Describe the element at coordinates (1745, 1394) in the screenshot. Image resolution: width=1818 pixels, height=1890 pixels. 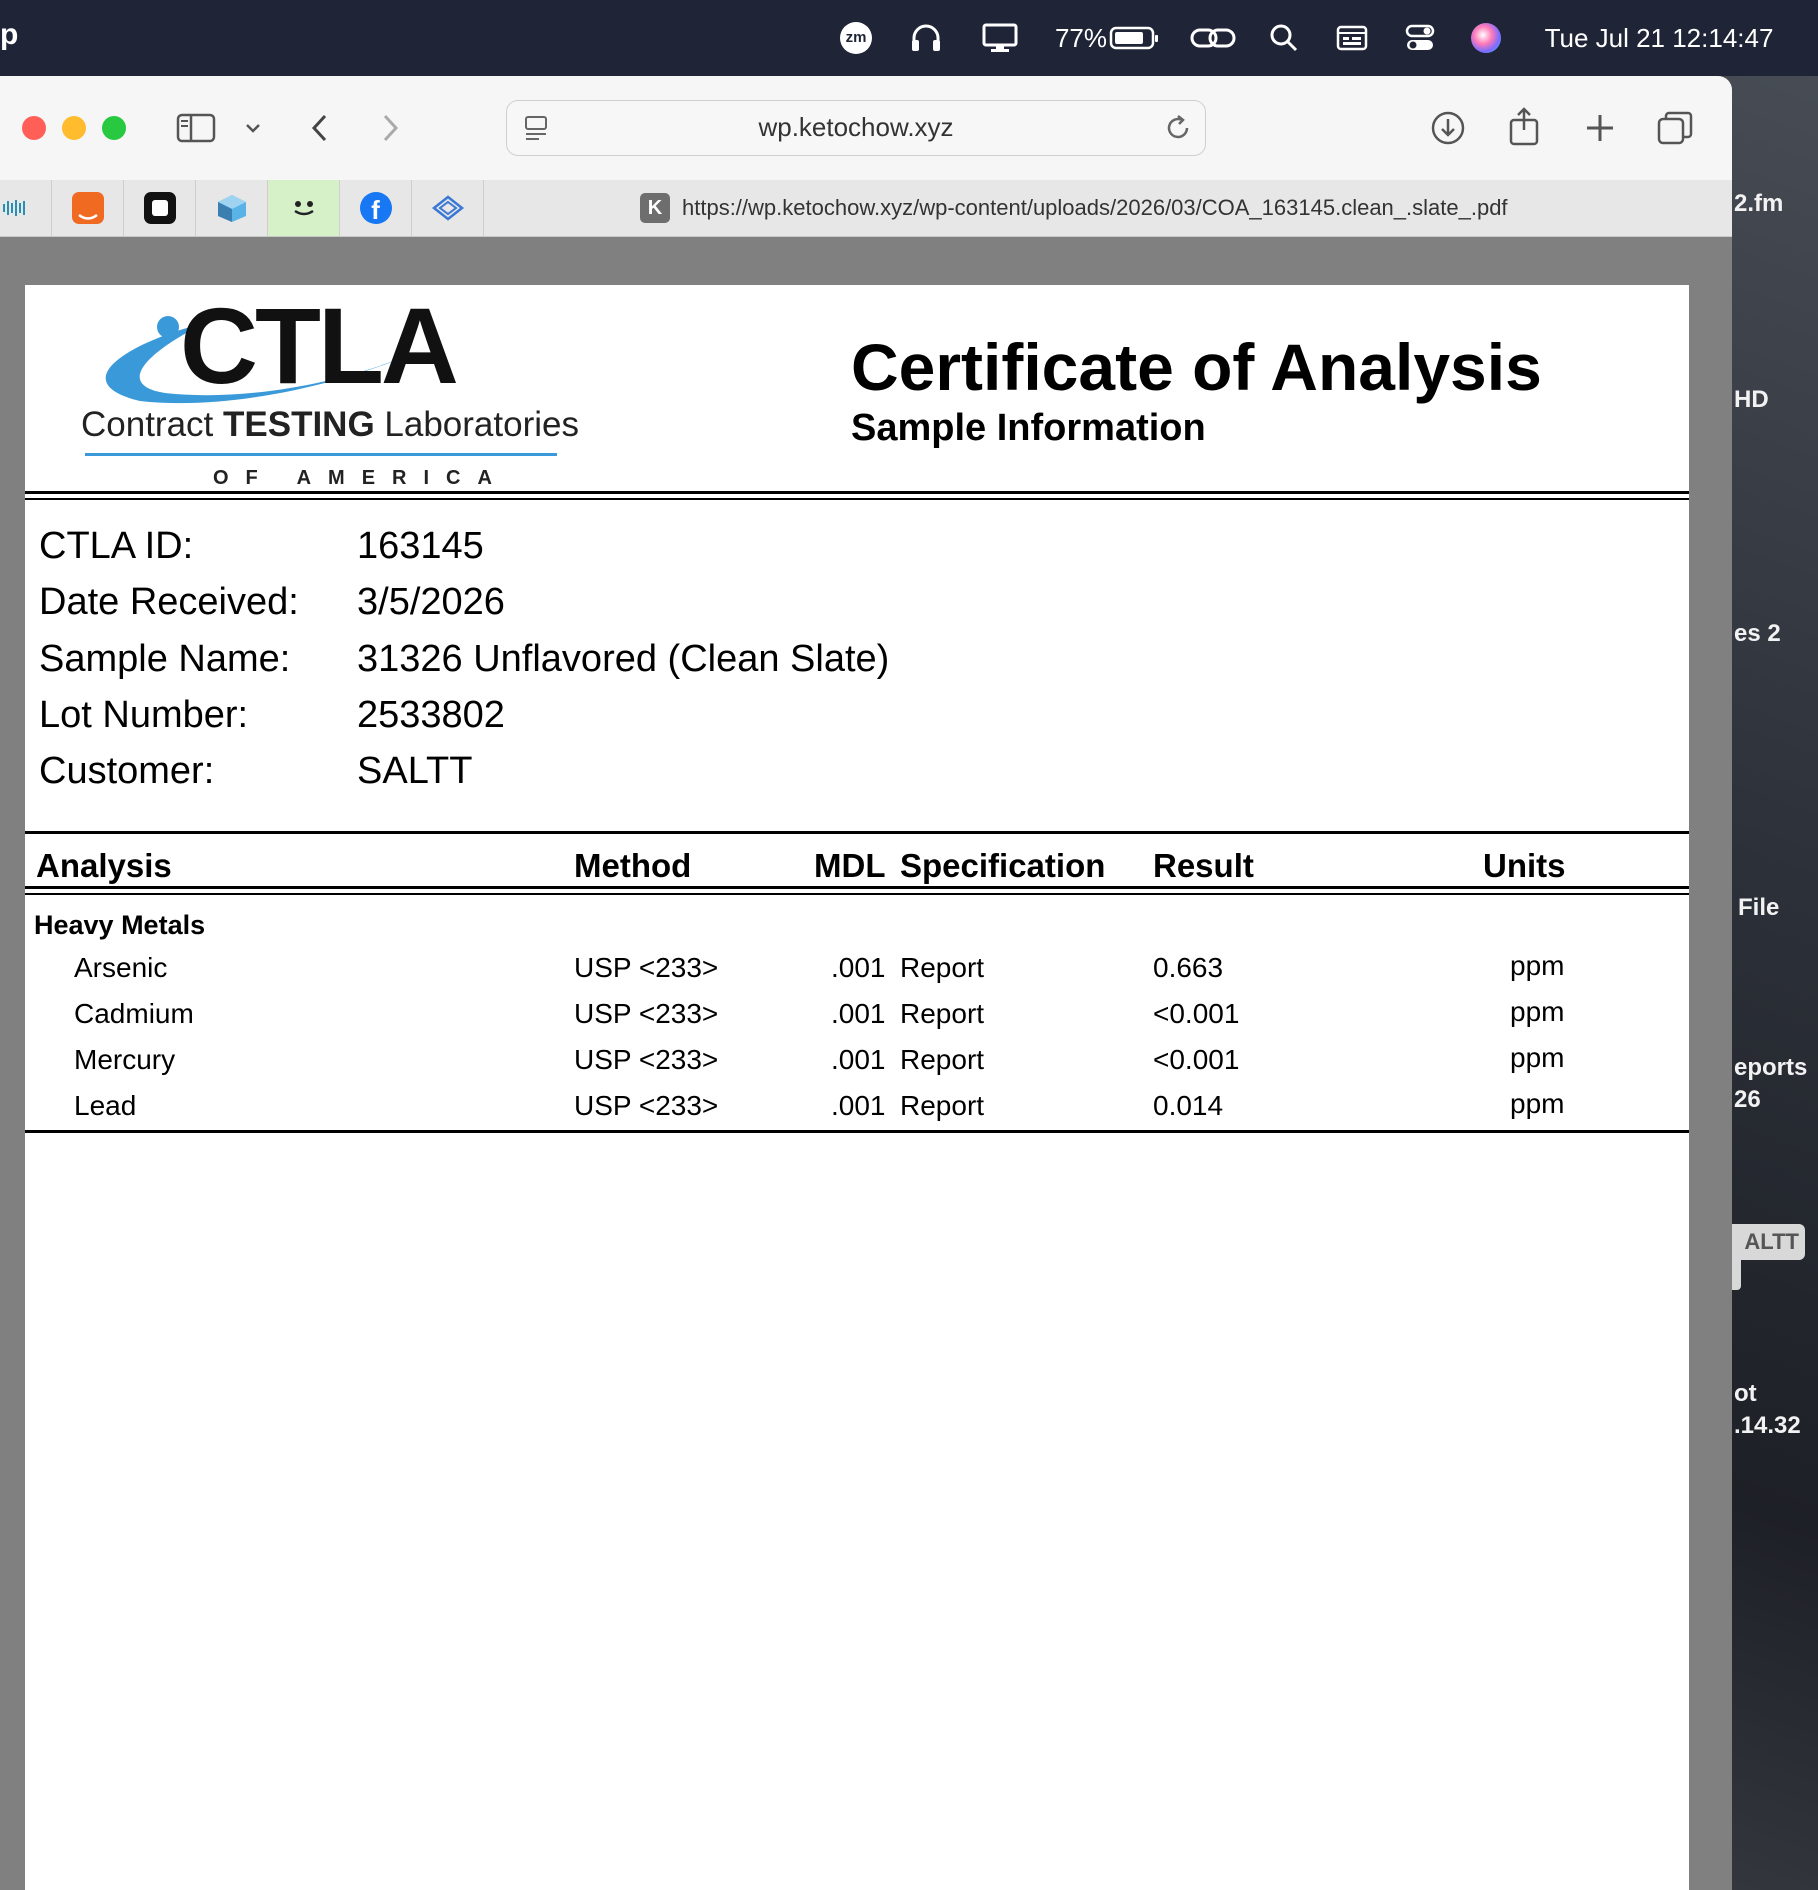
I see `desktop-file-label: ot` at that location.